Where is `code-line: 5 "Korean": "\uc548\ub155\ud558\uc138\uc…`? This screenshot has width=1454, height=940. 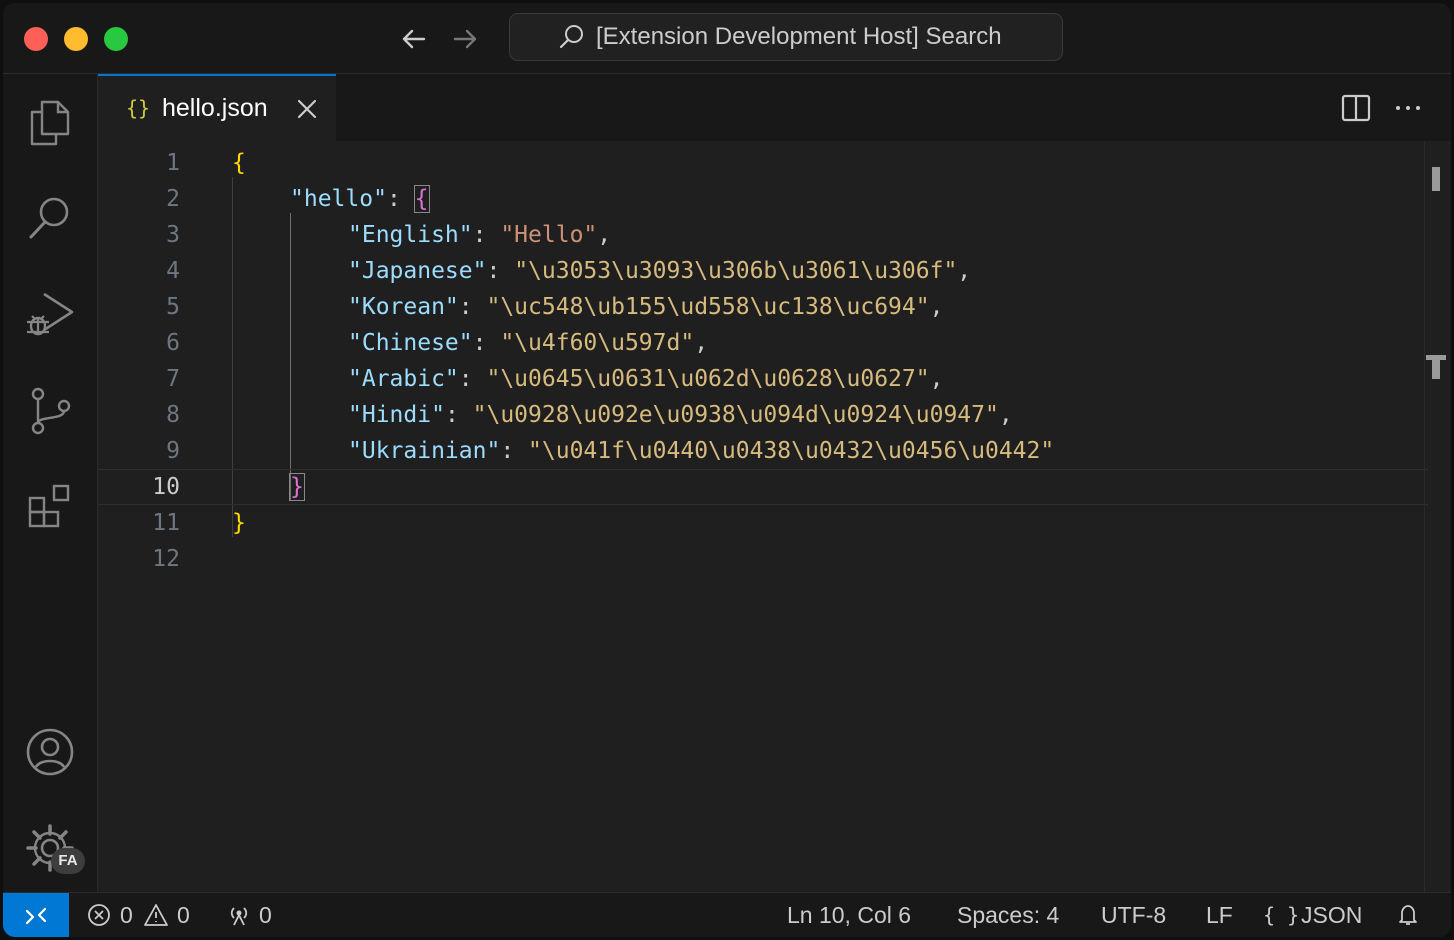
code-line: 5 "Korean": "\uc548\ub155\ud558\uc138\uc… is located at coordinates (763, 307).